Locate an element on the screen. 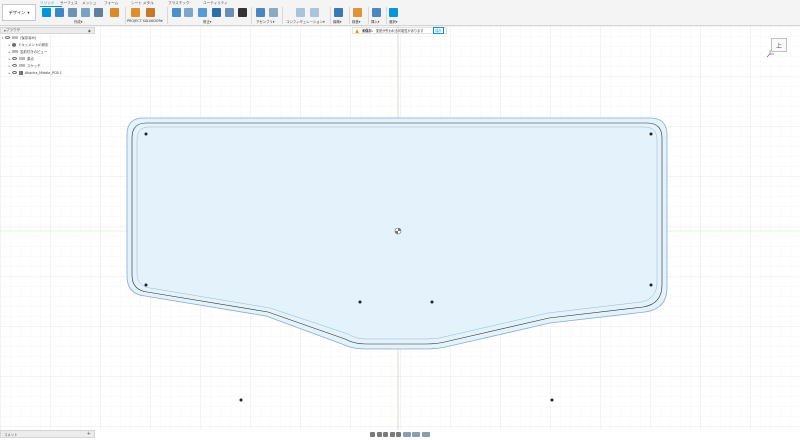  toolbar-group-0: 作成▾ is located at coordinates (78, 21).